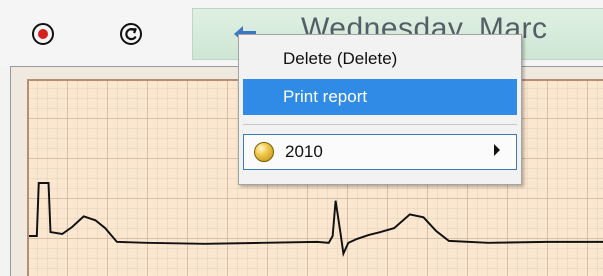  Describe the element at coordinates (380, 124) in the screenshot. I see `menu-separator` at that location.